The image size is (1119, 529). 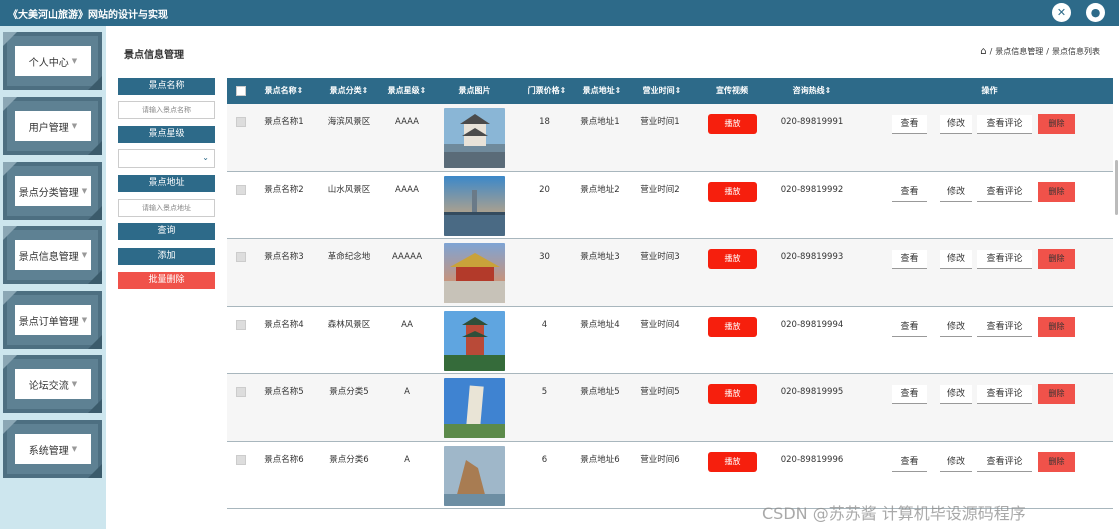 What do you see at coordinates (660, 122) in the screenshot?
I see `cell-hours: 营业时间1` at bounding box center [660, 122].